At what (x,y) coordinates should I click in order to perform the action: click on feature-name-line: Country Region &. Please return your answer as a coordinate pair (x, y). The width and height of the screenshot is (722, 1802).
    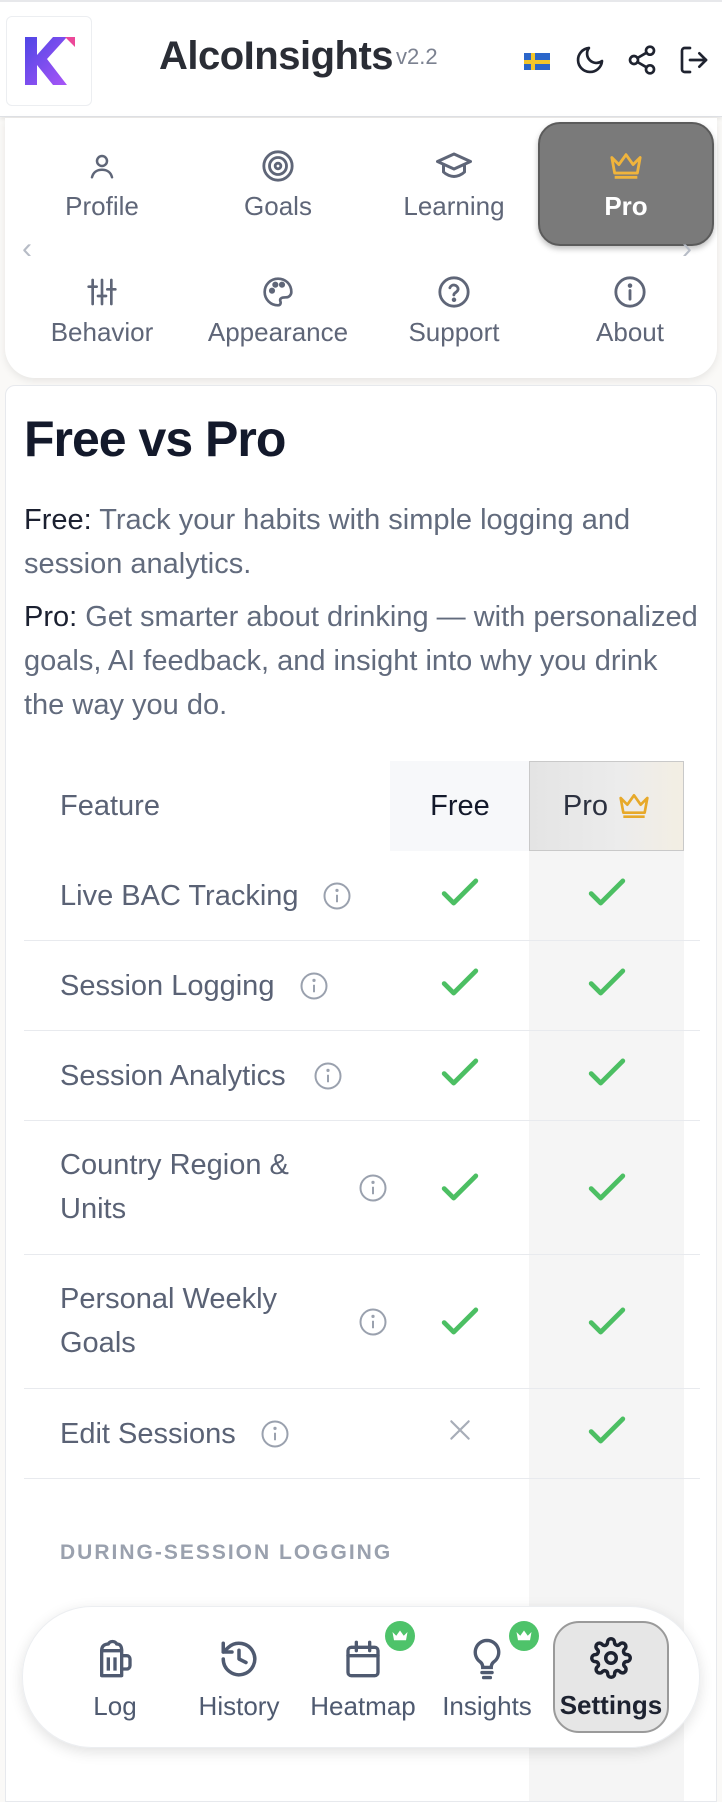
    Looking at the image, I should click on (174, 1165).